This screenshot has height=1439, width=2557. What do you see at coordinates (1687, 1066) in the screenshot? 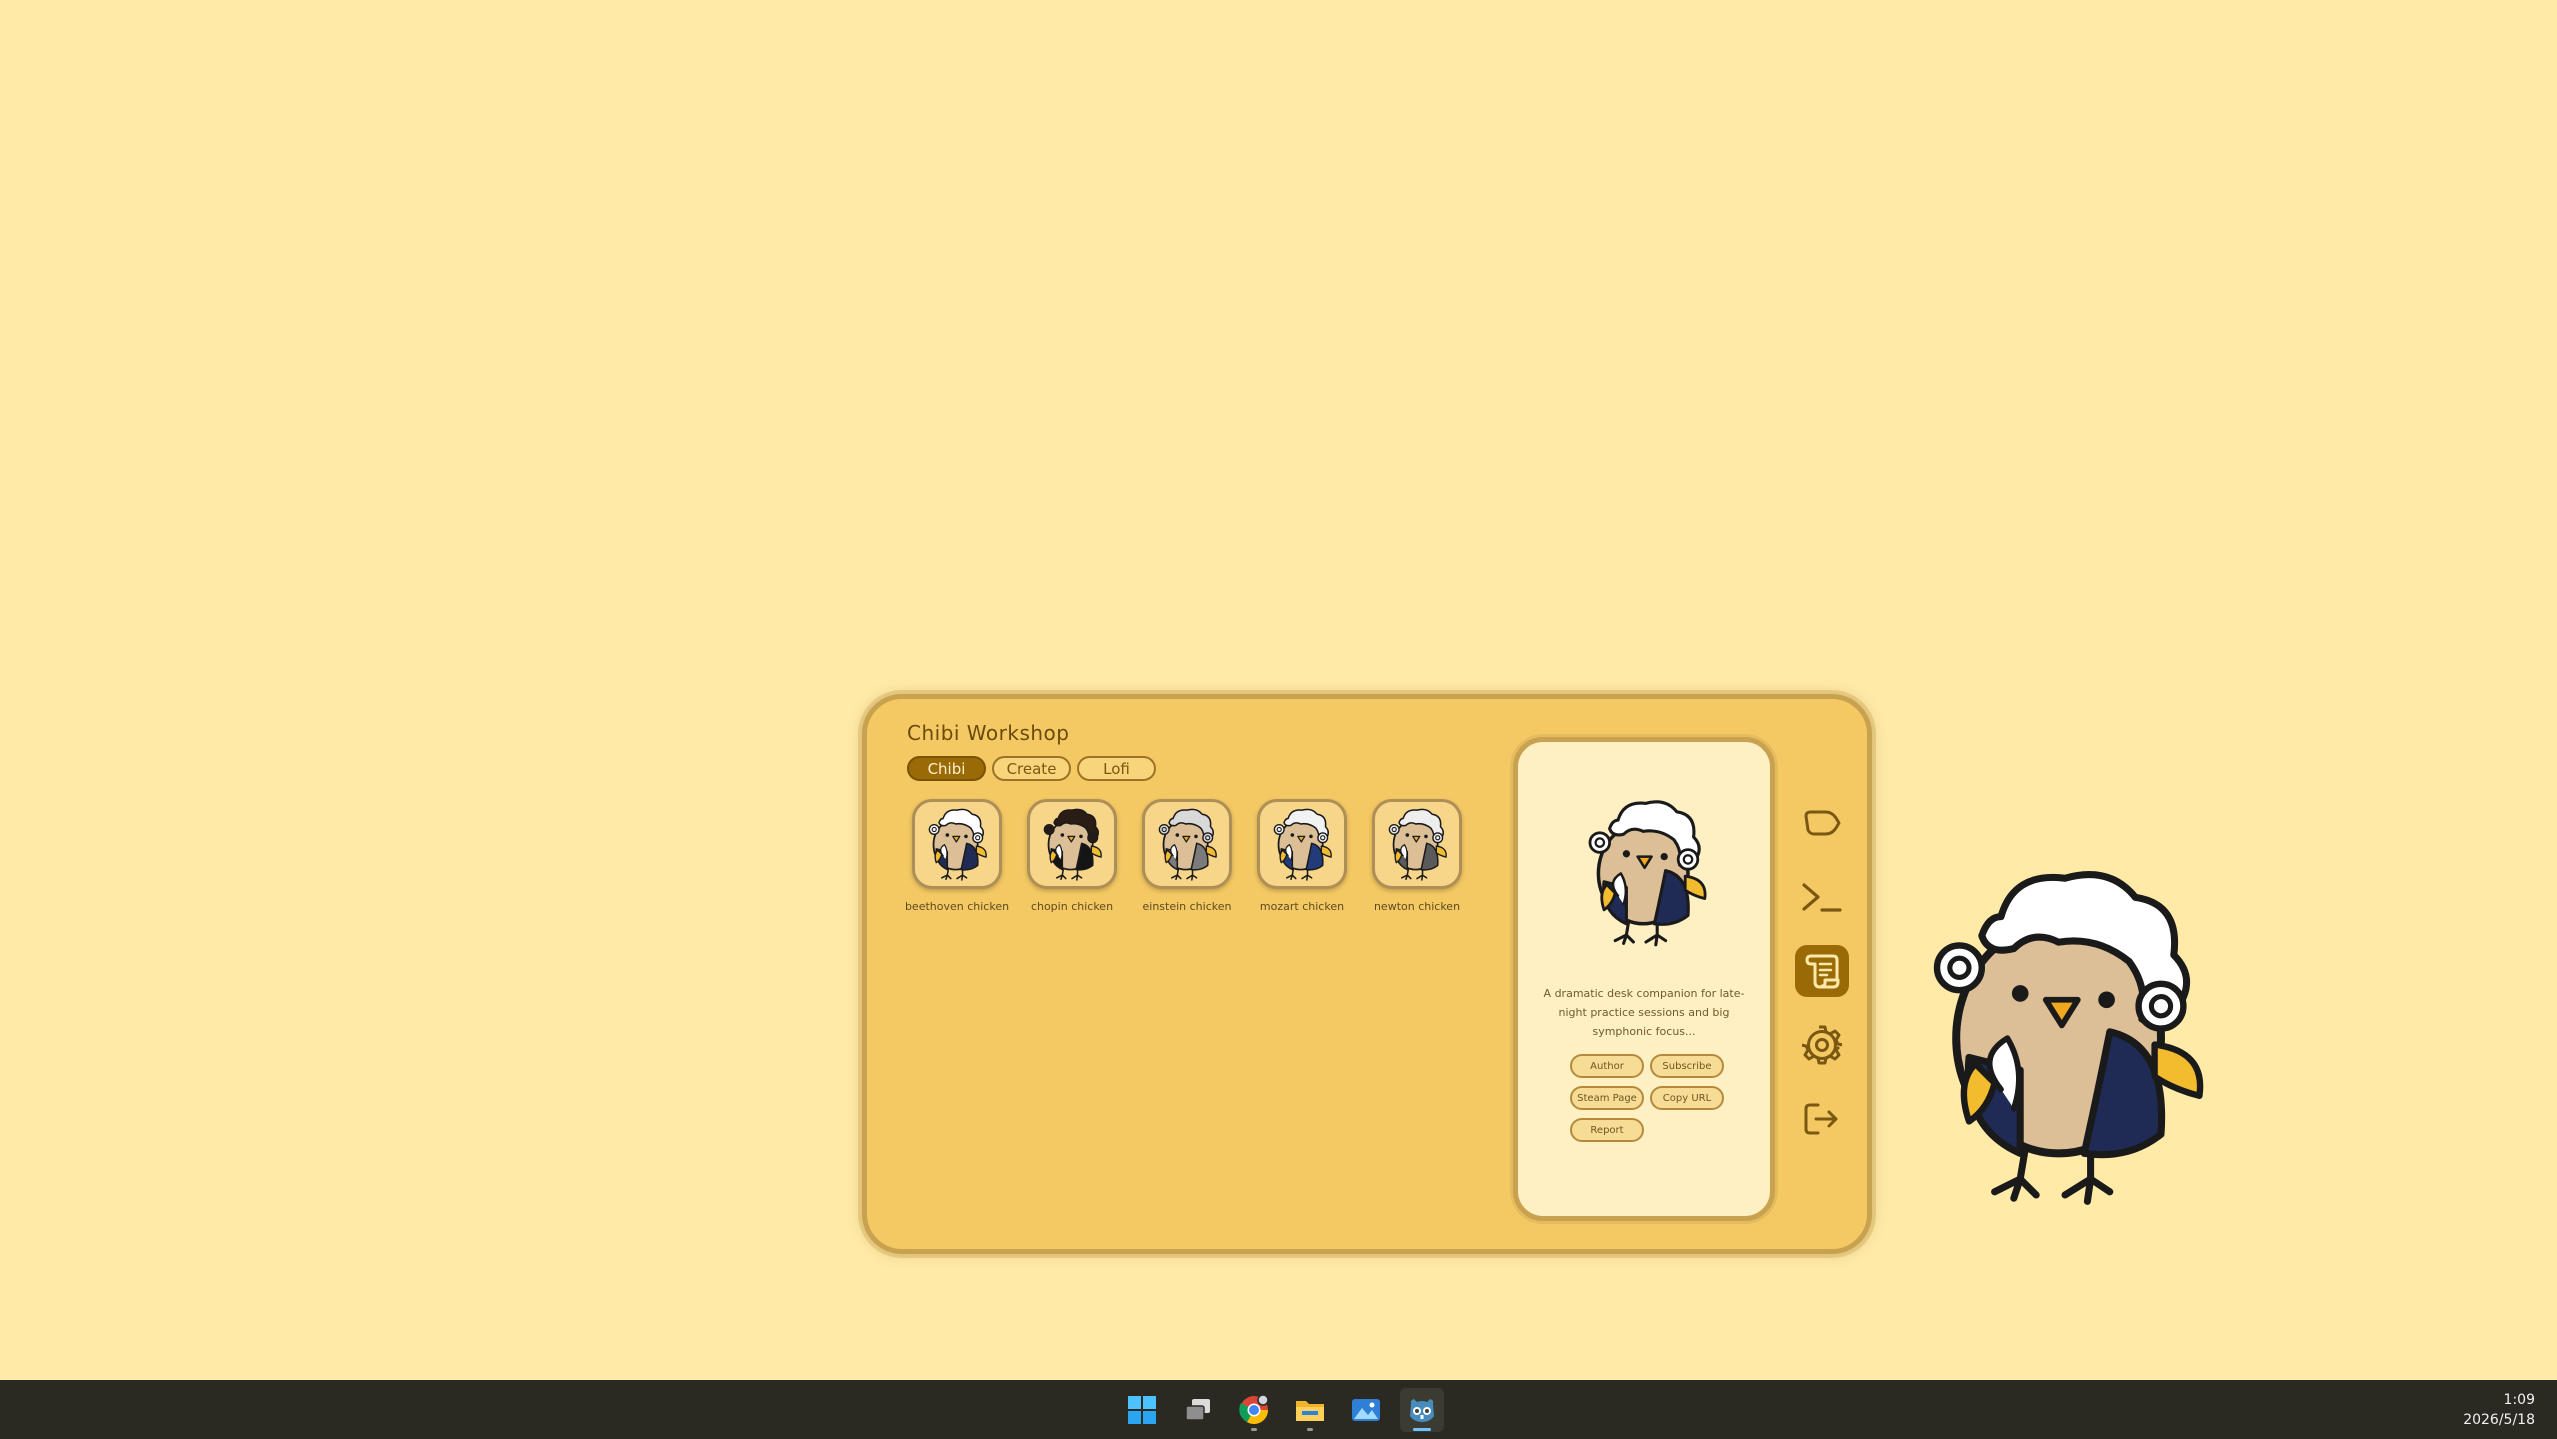
I see `subscribe-button: Subscribe` at bounding box center [1687, 1066].